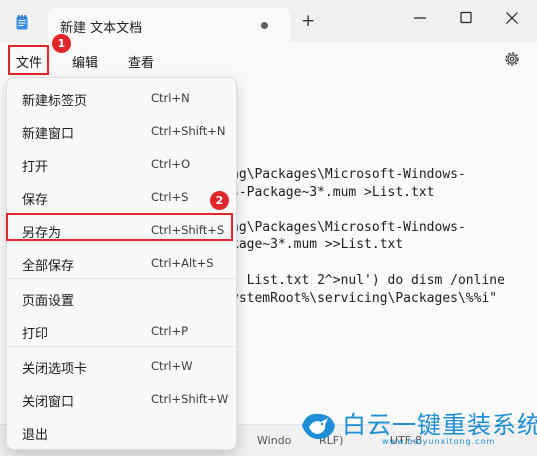 The image size is (537, 456). Describe the element at coordinates (119, 227) in the screenshot. I see `save-as-highlight` at that location.